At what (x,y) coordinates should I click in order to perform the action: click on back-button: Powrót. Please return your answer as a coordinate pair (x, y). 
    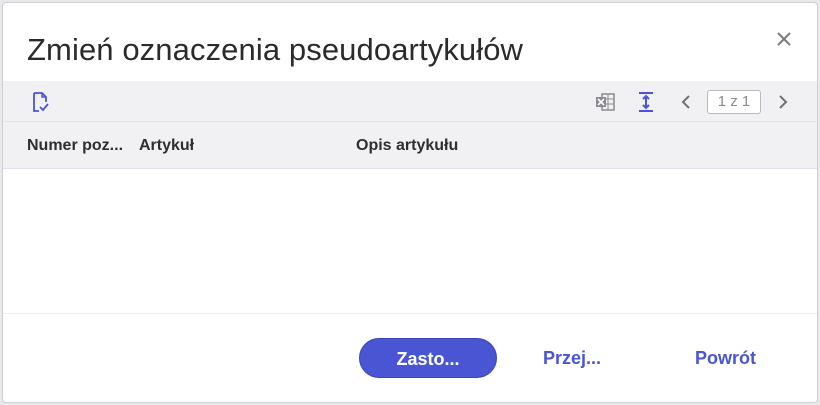
    Looking at the image, I should click on (725, 358).